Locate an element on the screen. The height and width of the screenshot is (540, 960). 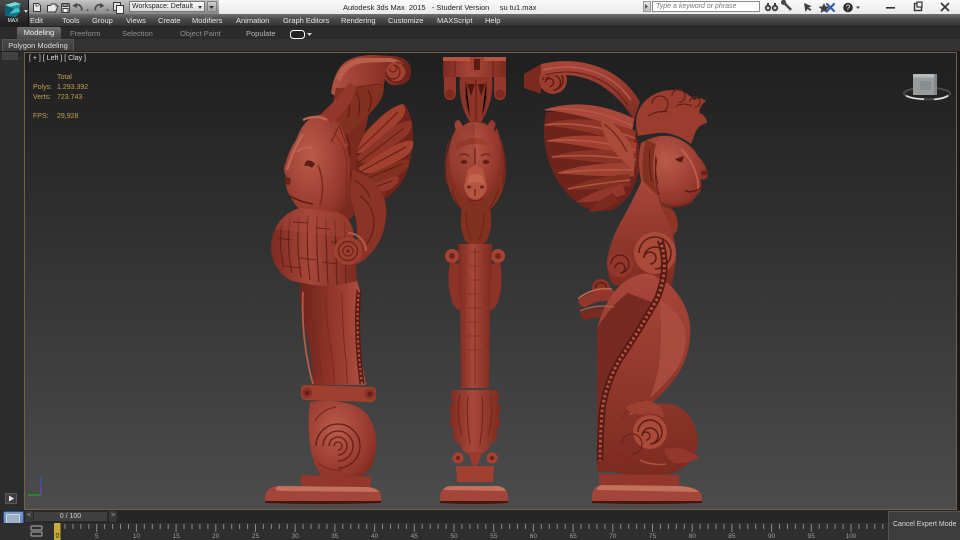
svg-text: 40 is located at coordinates (375, 536).